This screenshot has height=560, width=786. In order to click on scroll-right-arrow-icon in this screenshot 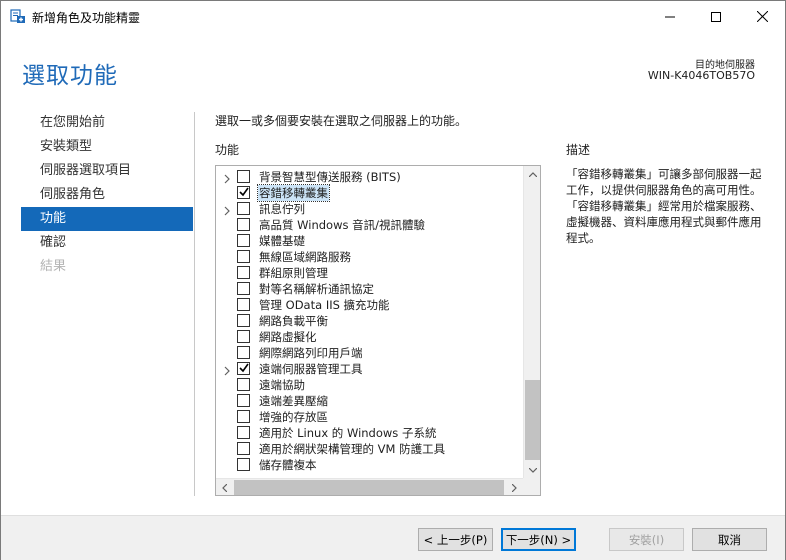, I will do `click(514, 487)`.